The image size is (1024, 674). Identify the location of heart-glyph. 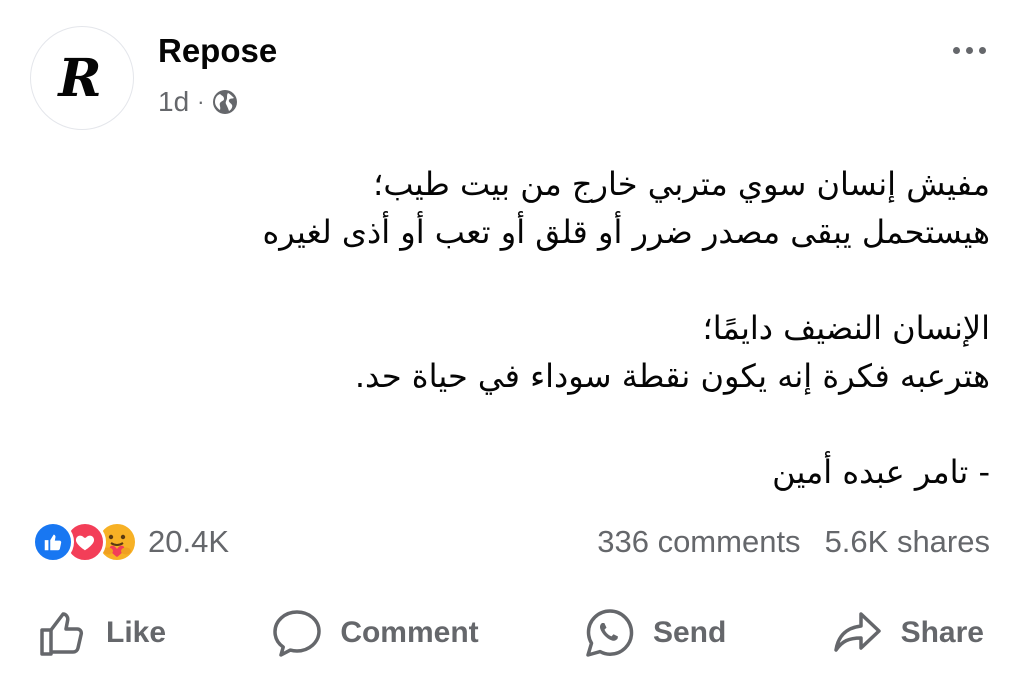
(85, 543).